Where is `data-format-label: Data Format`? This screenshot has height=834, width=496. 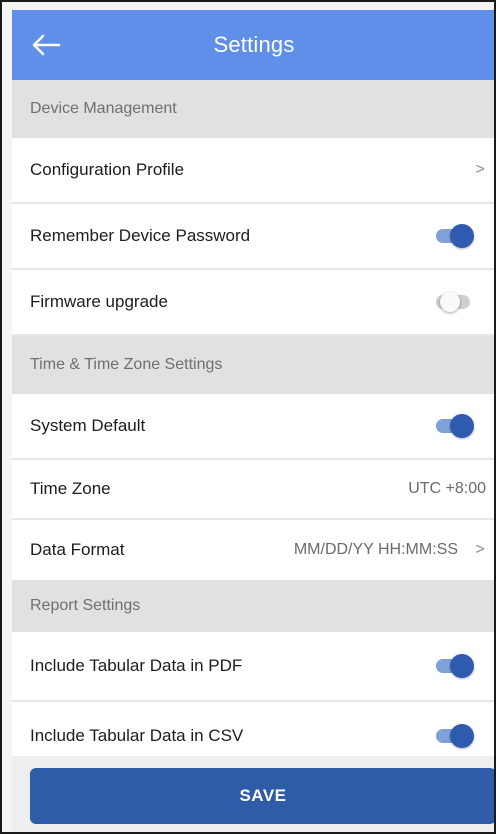
data-format-label: Data Format is located at coordinates (77, 549).